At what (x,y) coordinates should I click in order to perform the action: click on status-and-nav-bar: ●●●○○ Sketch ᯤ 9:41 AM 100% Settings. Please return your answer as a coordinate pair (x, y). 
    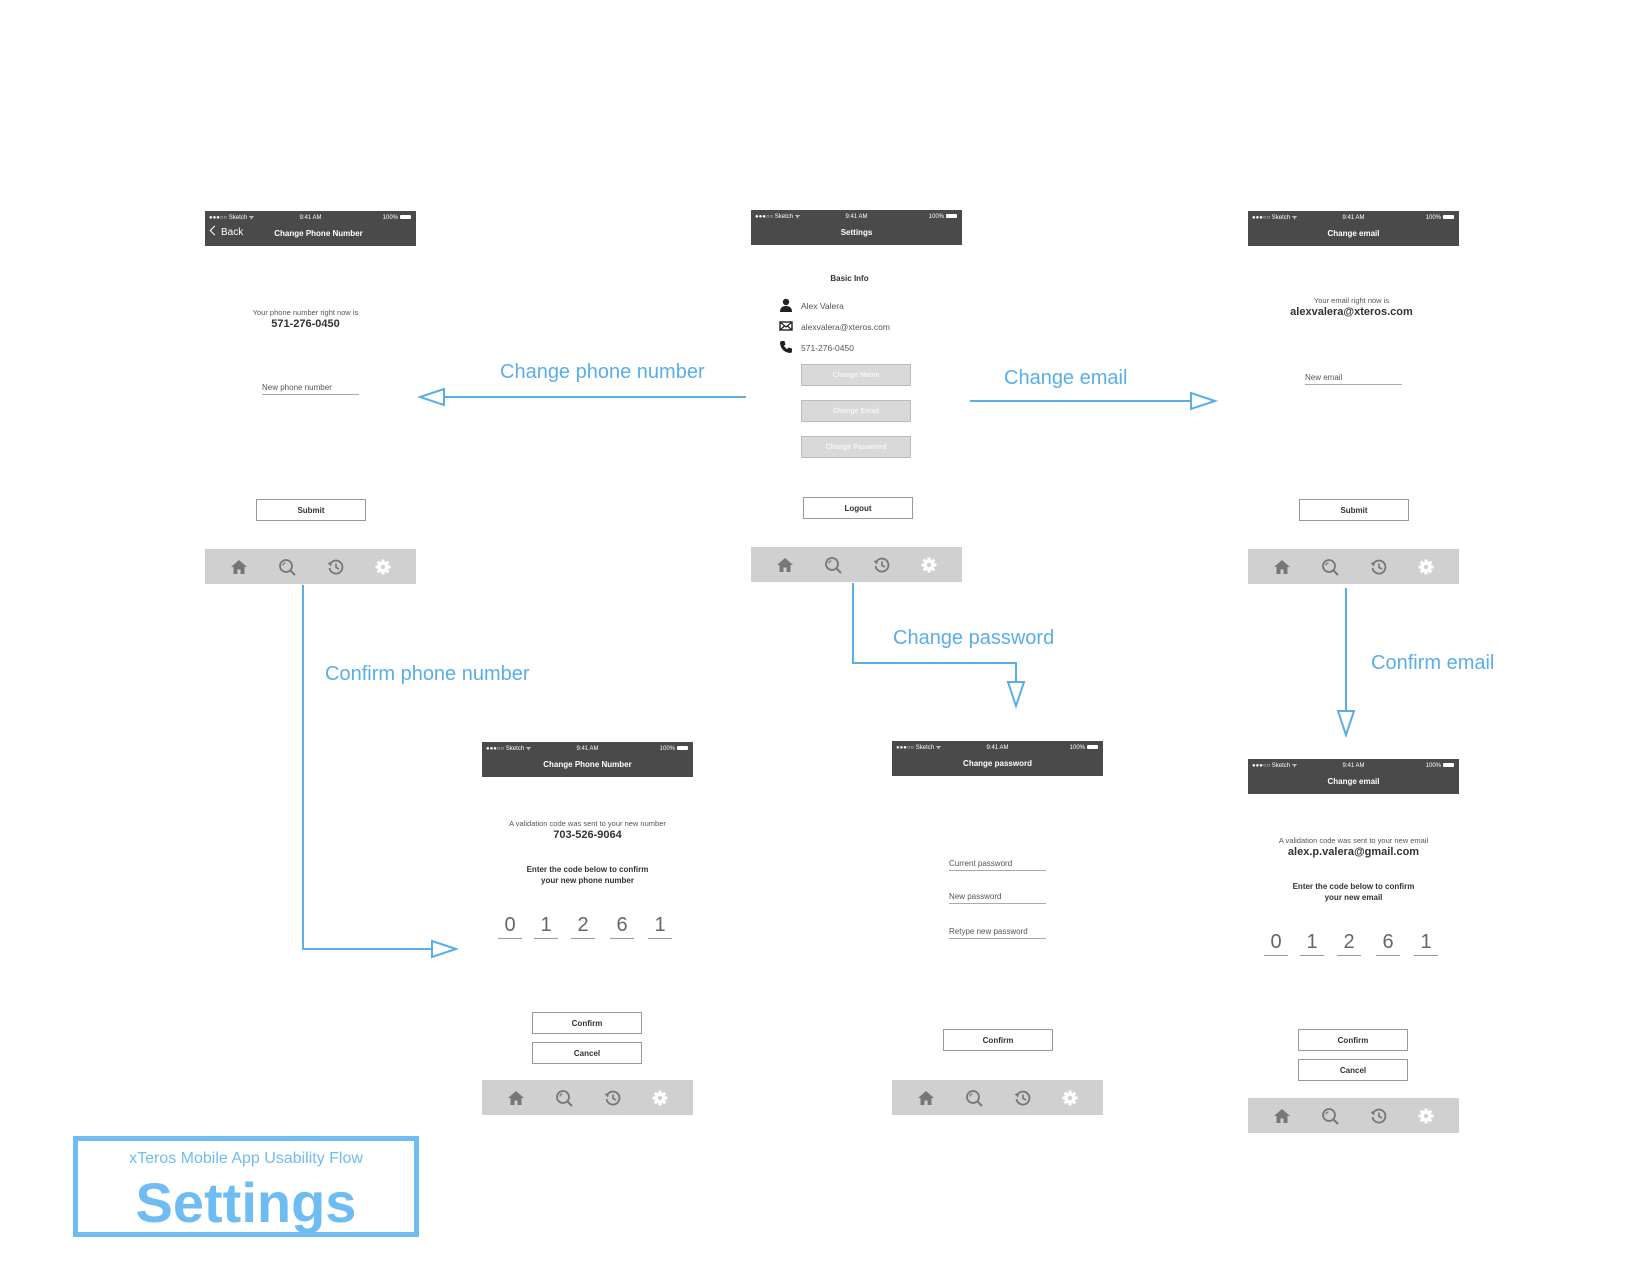
    Looking at the image, I should click on (856, 227).